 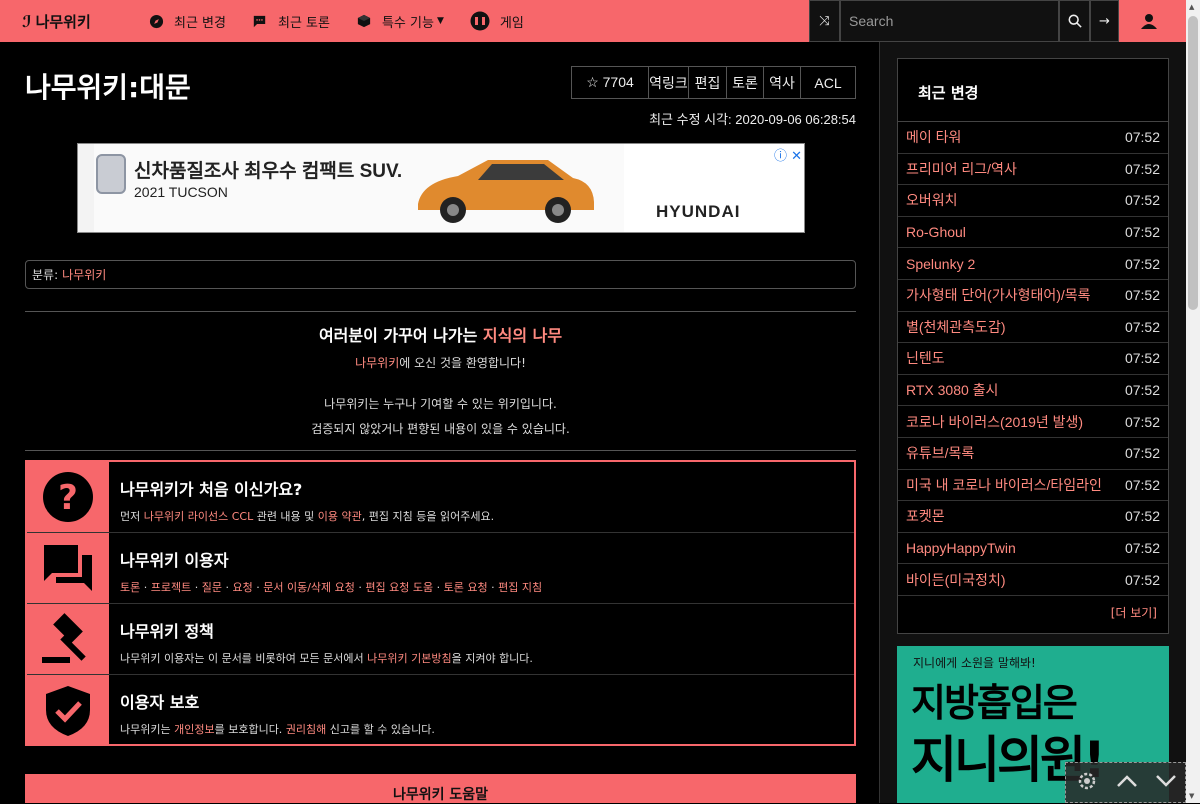 I want to click on floating-controls, so click(x=1125, y=782).